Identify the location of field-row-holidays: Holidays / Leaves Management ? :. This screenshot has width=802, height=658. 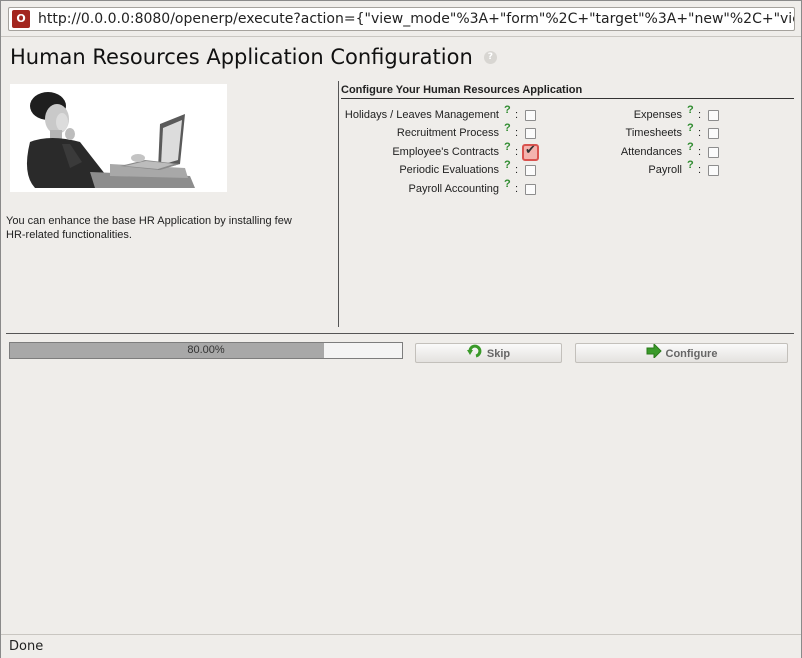
(441, 114).